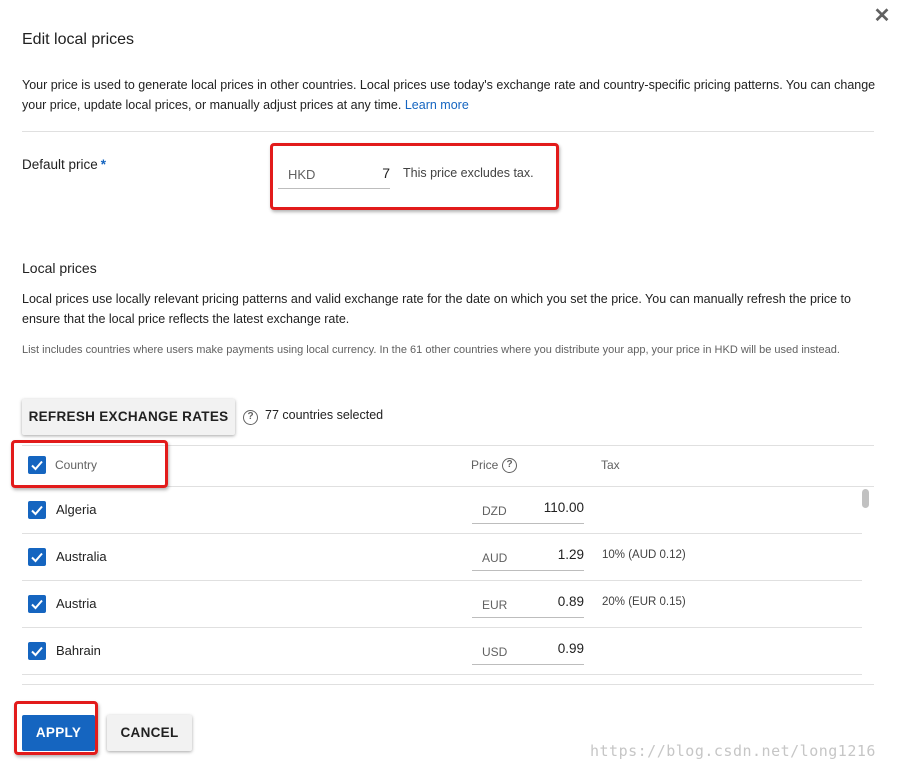 The width and height of the screenshot is (900, 773). What do you see at coordinates (78, 650) in the screenshot?
I see `country-name: Bahrain` at bounding box center [78, 650].